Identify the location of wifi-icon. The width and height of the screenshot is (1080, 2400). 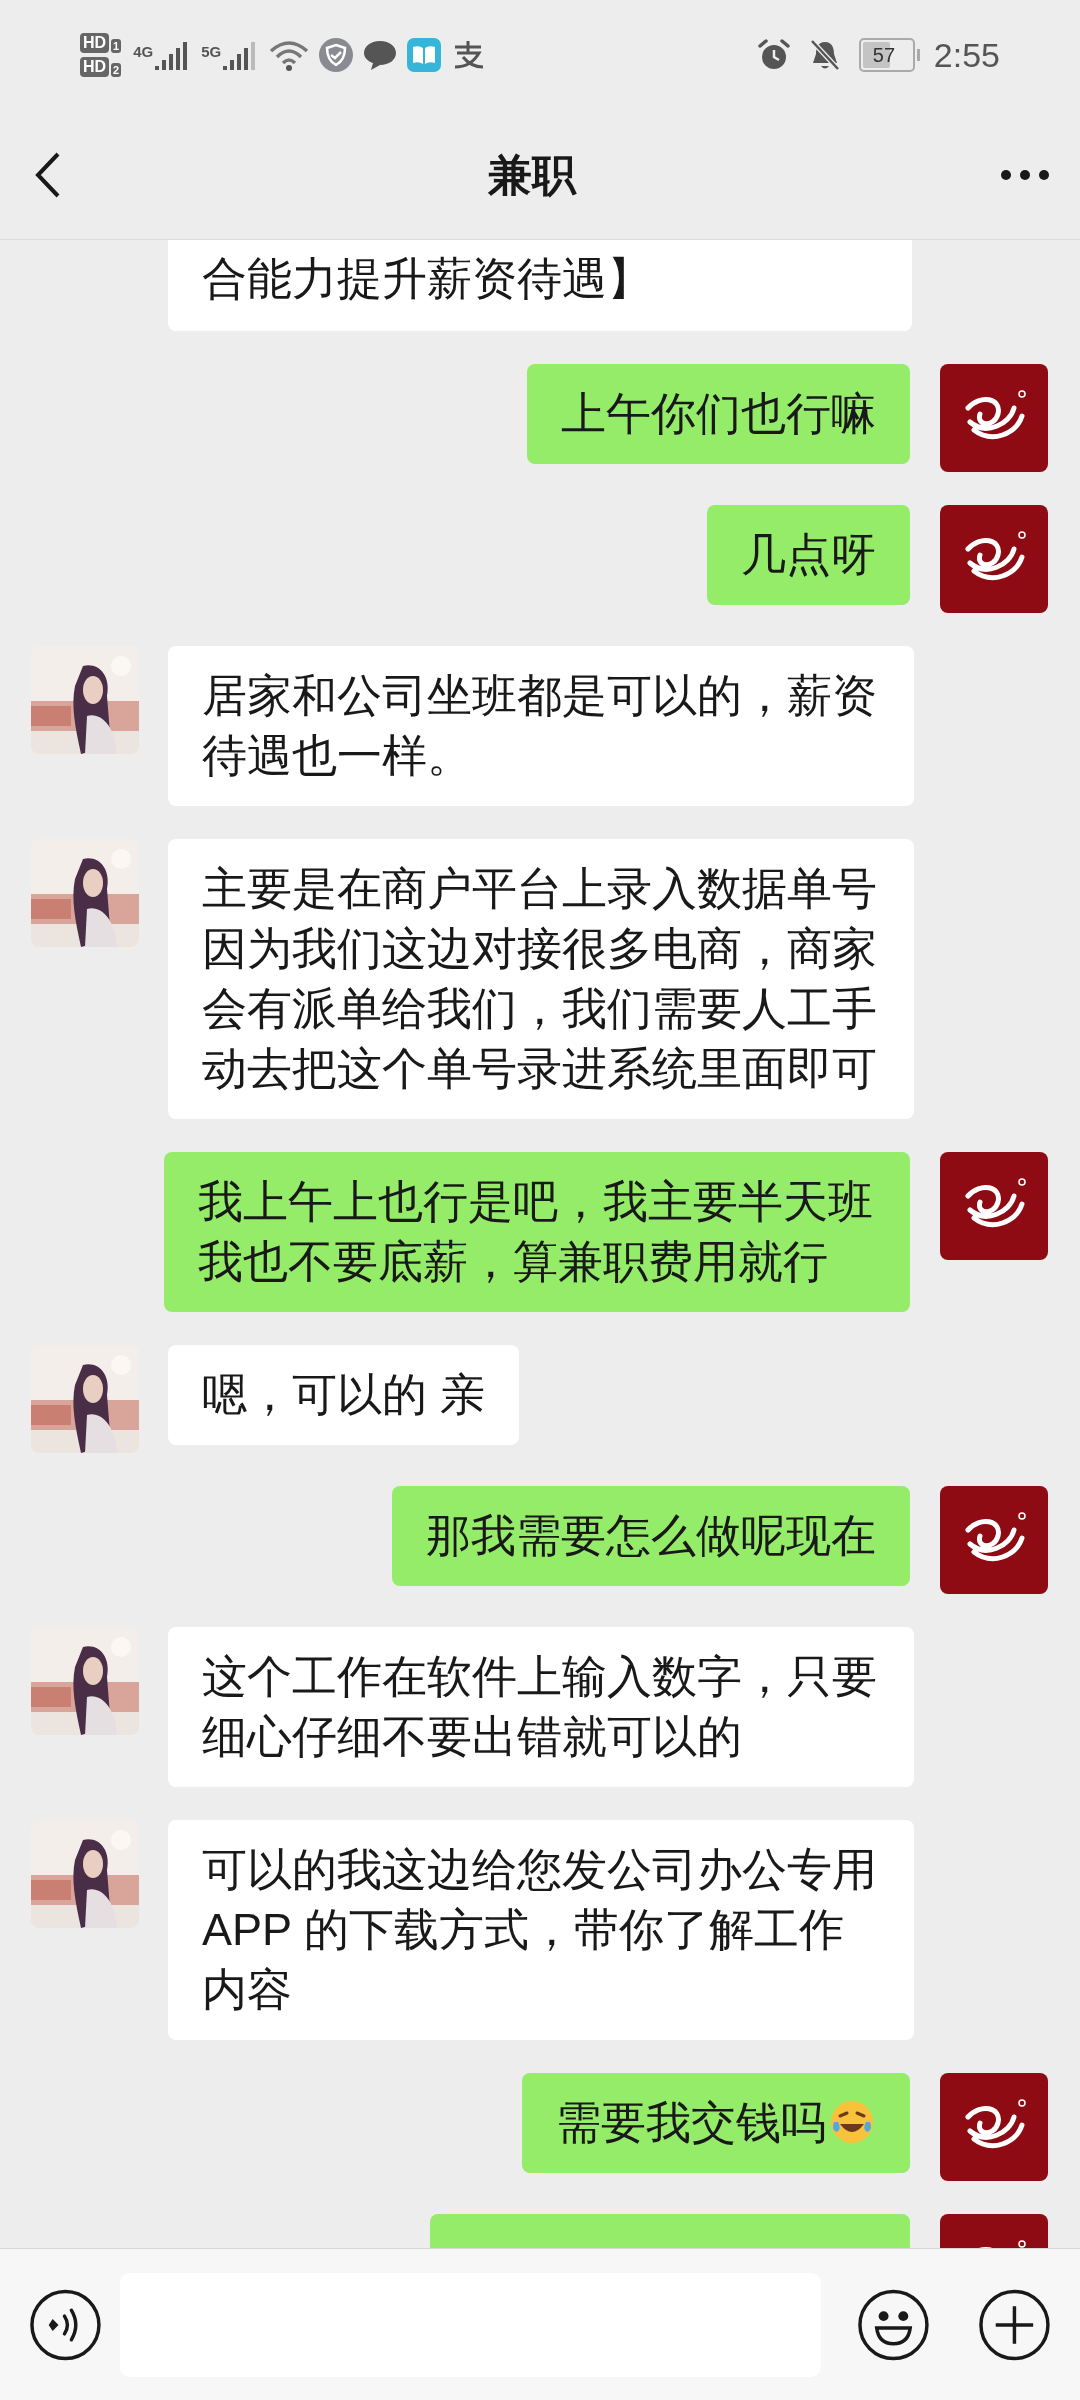
(289, 55).